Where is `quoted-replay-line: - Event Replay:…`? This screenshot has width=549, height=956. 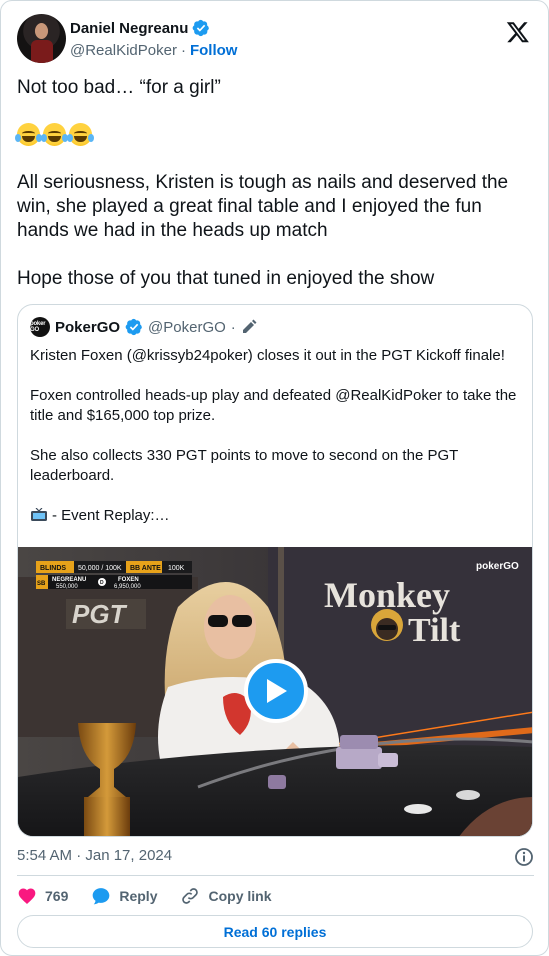 quoted-replay-line: - Event Replay:… is located at coordinates (276, 516).